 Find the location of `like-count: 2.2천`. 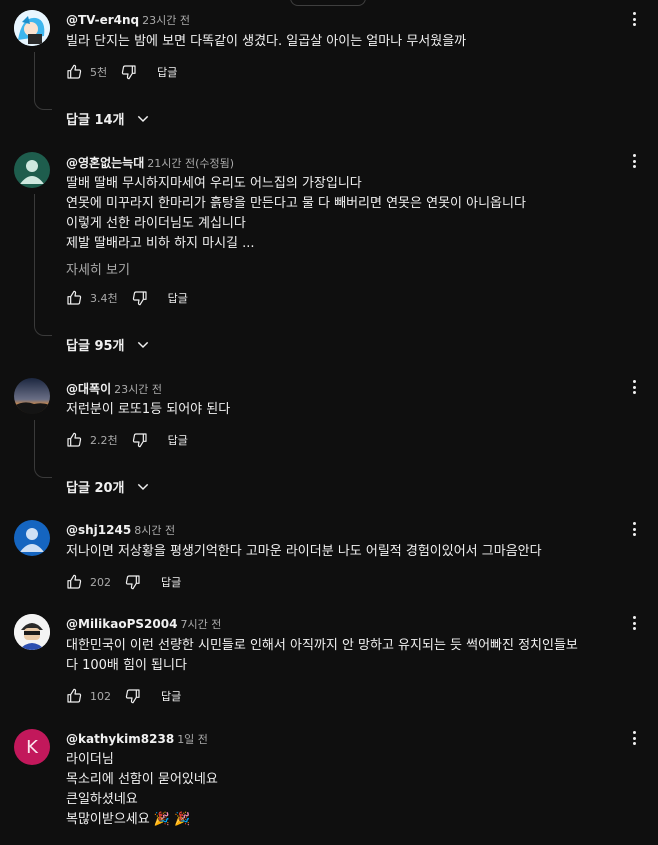

like-count: 2.2천 is located at coordinates (104, 440).